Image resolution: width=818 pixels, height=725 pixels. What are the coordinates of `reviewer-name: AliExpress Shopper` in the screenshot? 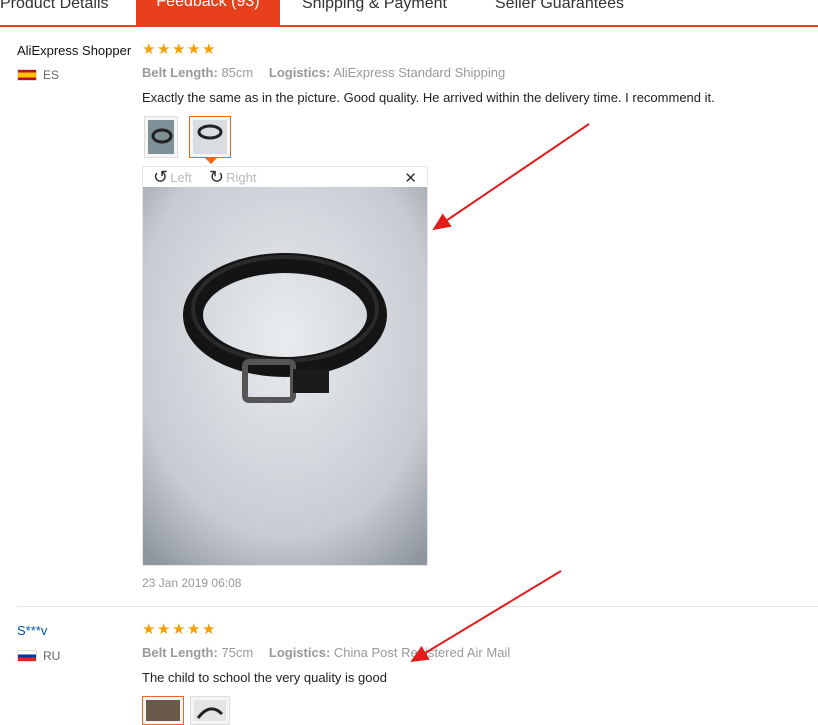 It's located at (74, 50).